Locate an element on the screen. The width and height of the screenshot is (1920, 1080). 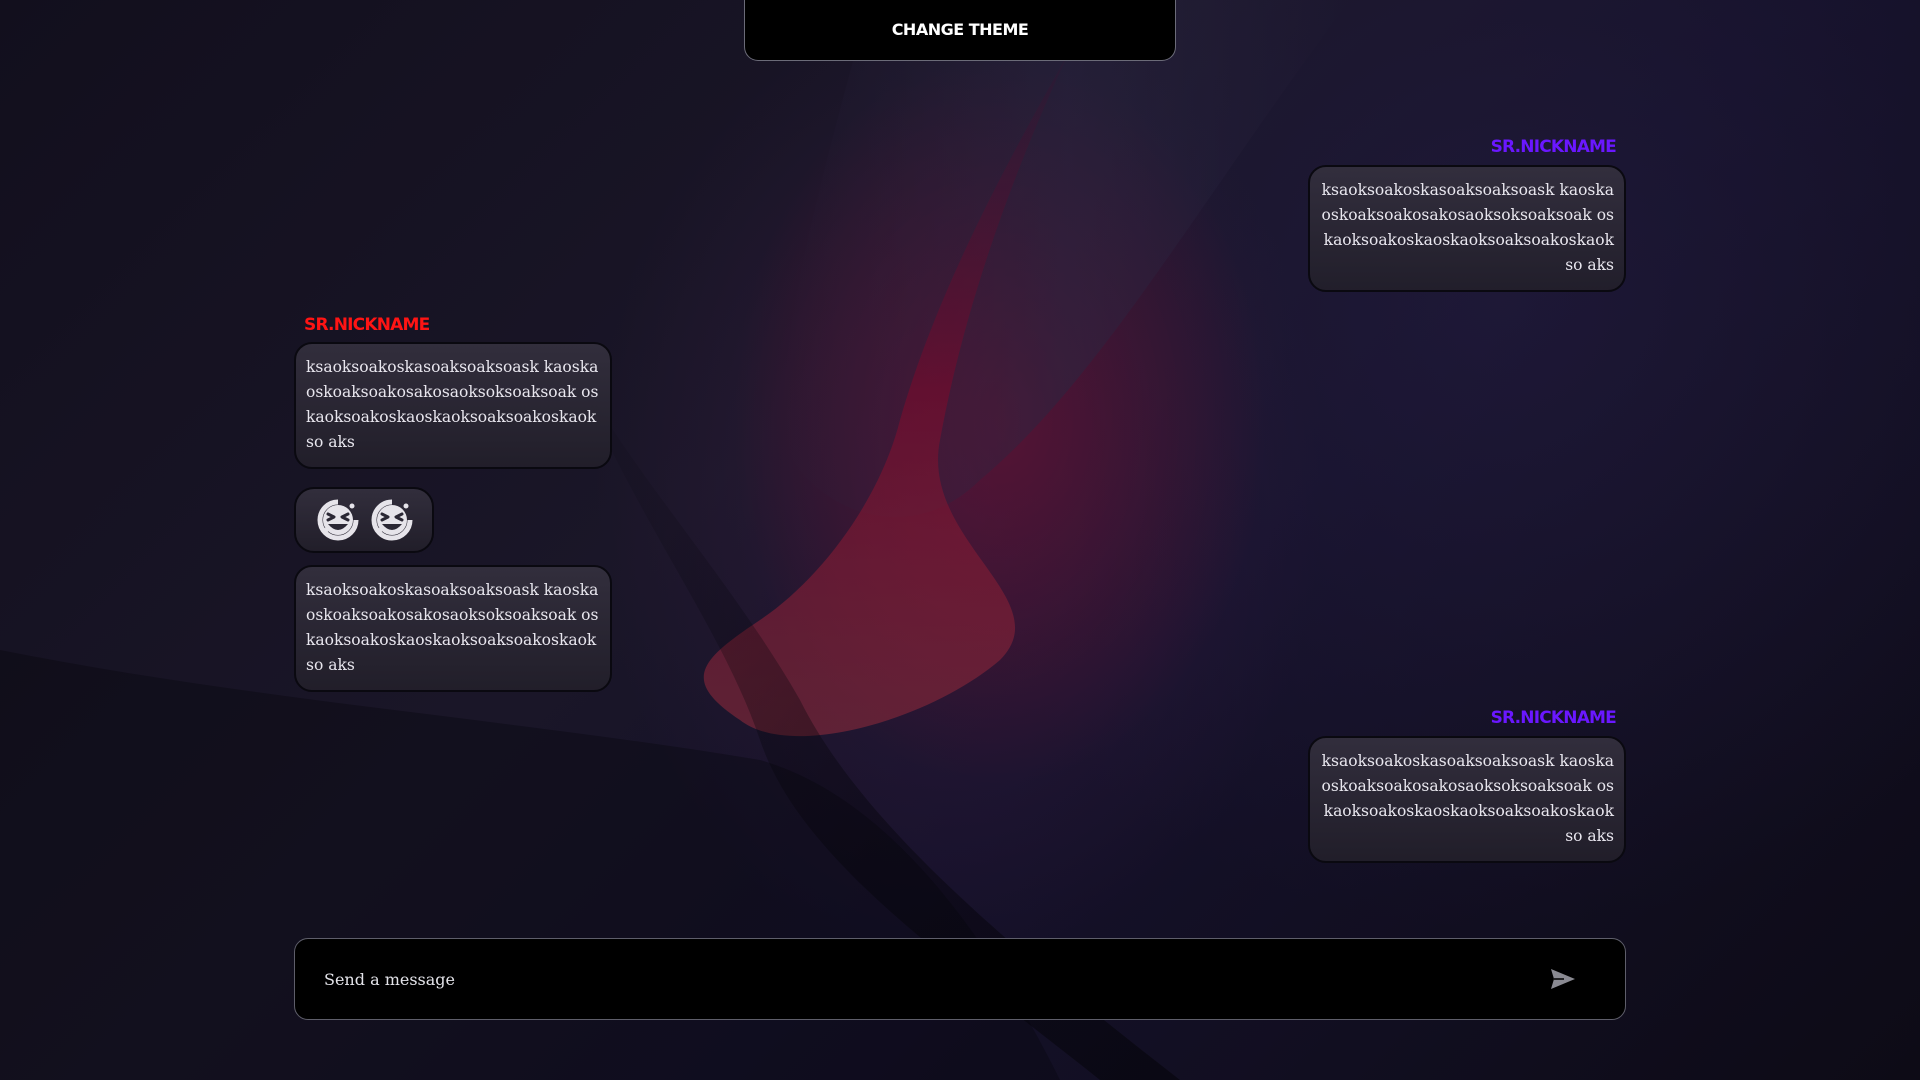
change-theme-button: CHANGE THEME is located at coordinates (960, 30).